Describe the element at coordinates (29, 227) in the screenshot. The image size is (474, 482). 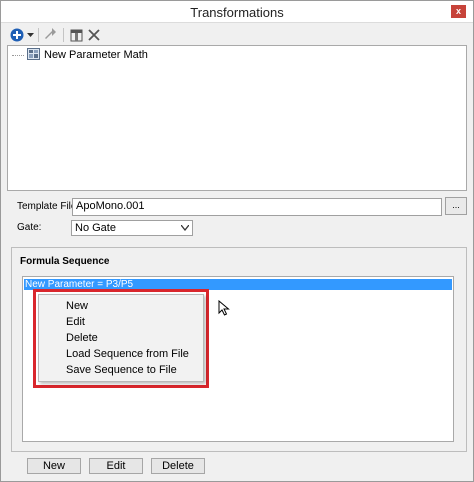
I see `gate-label: Gate:` at that location.